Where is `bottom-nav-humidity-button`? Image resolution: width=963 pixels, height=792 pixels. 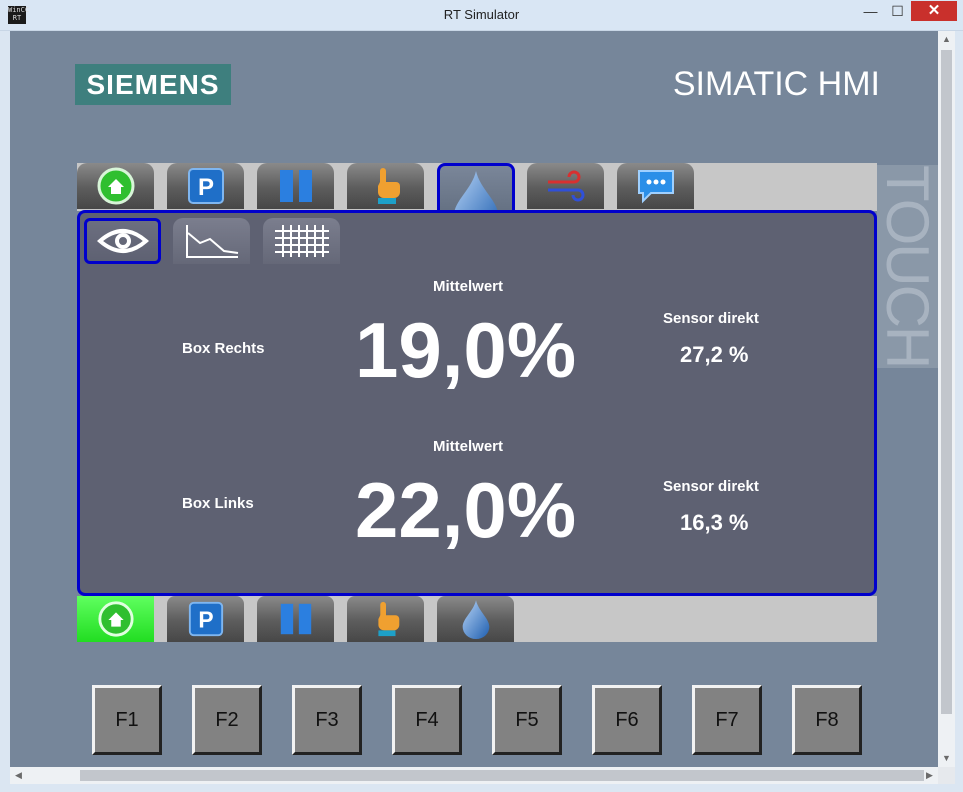 bottom-nav-humidity-button is located at coordinates (475, 619).